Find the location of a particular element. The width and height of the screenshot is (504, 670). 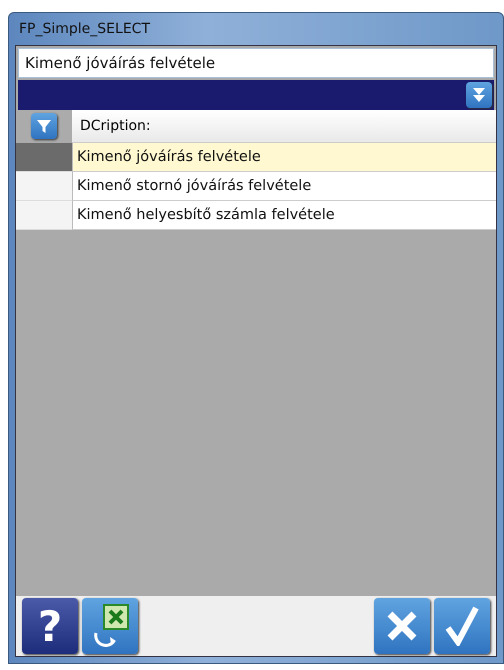

filter-button is located at coordinates (44, 126).